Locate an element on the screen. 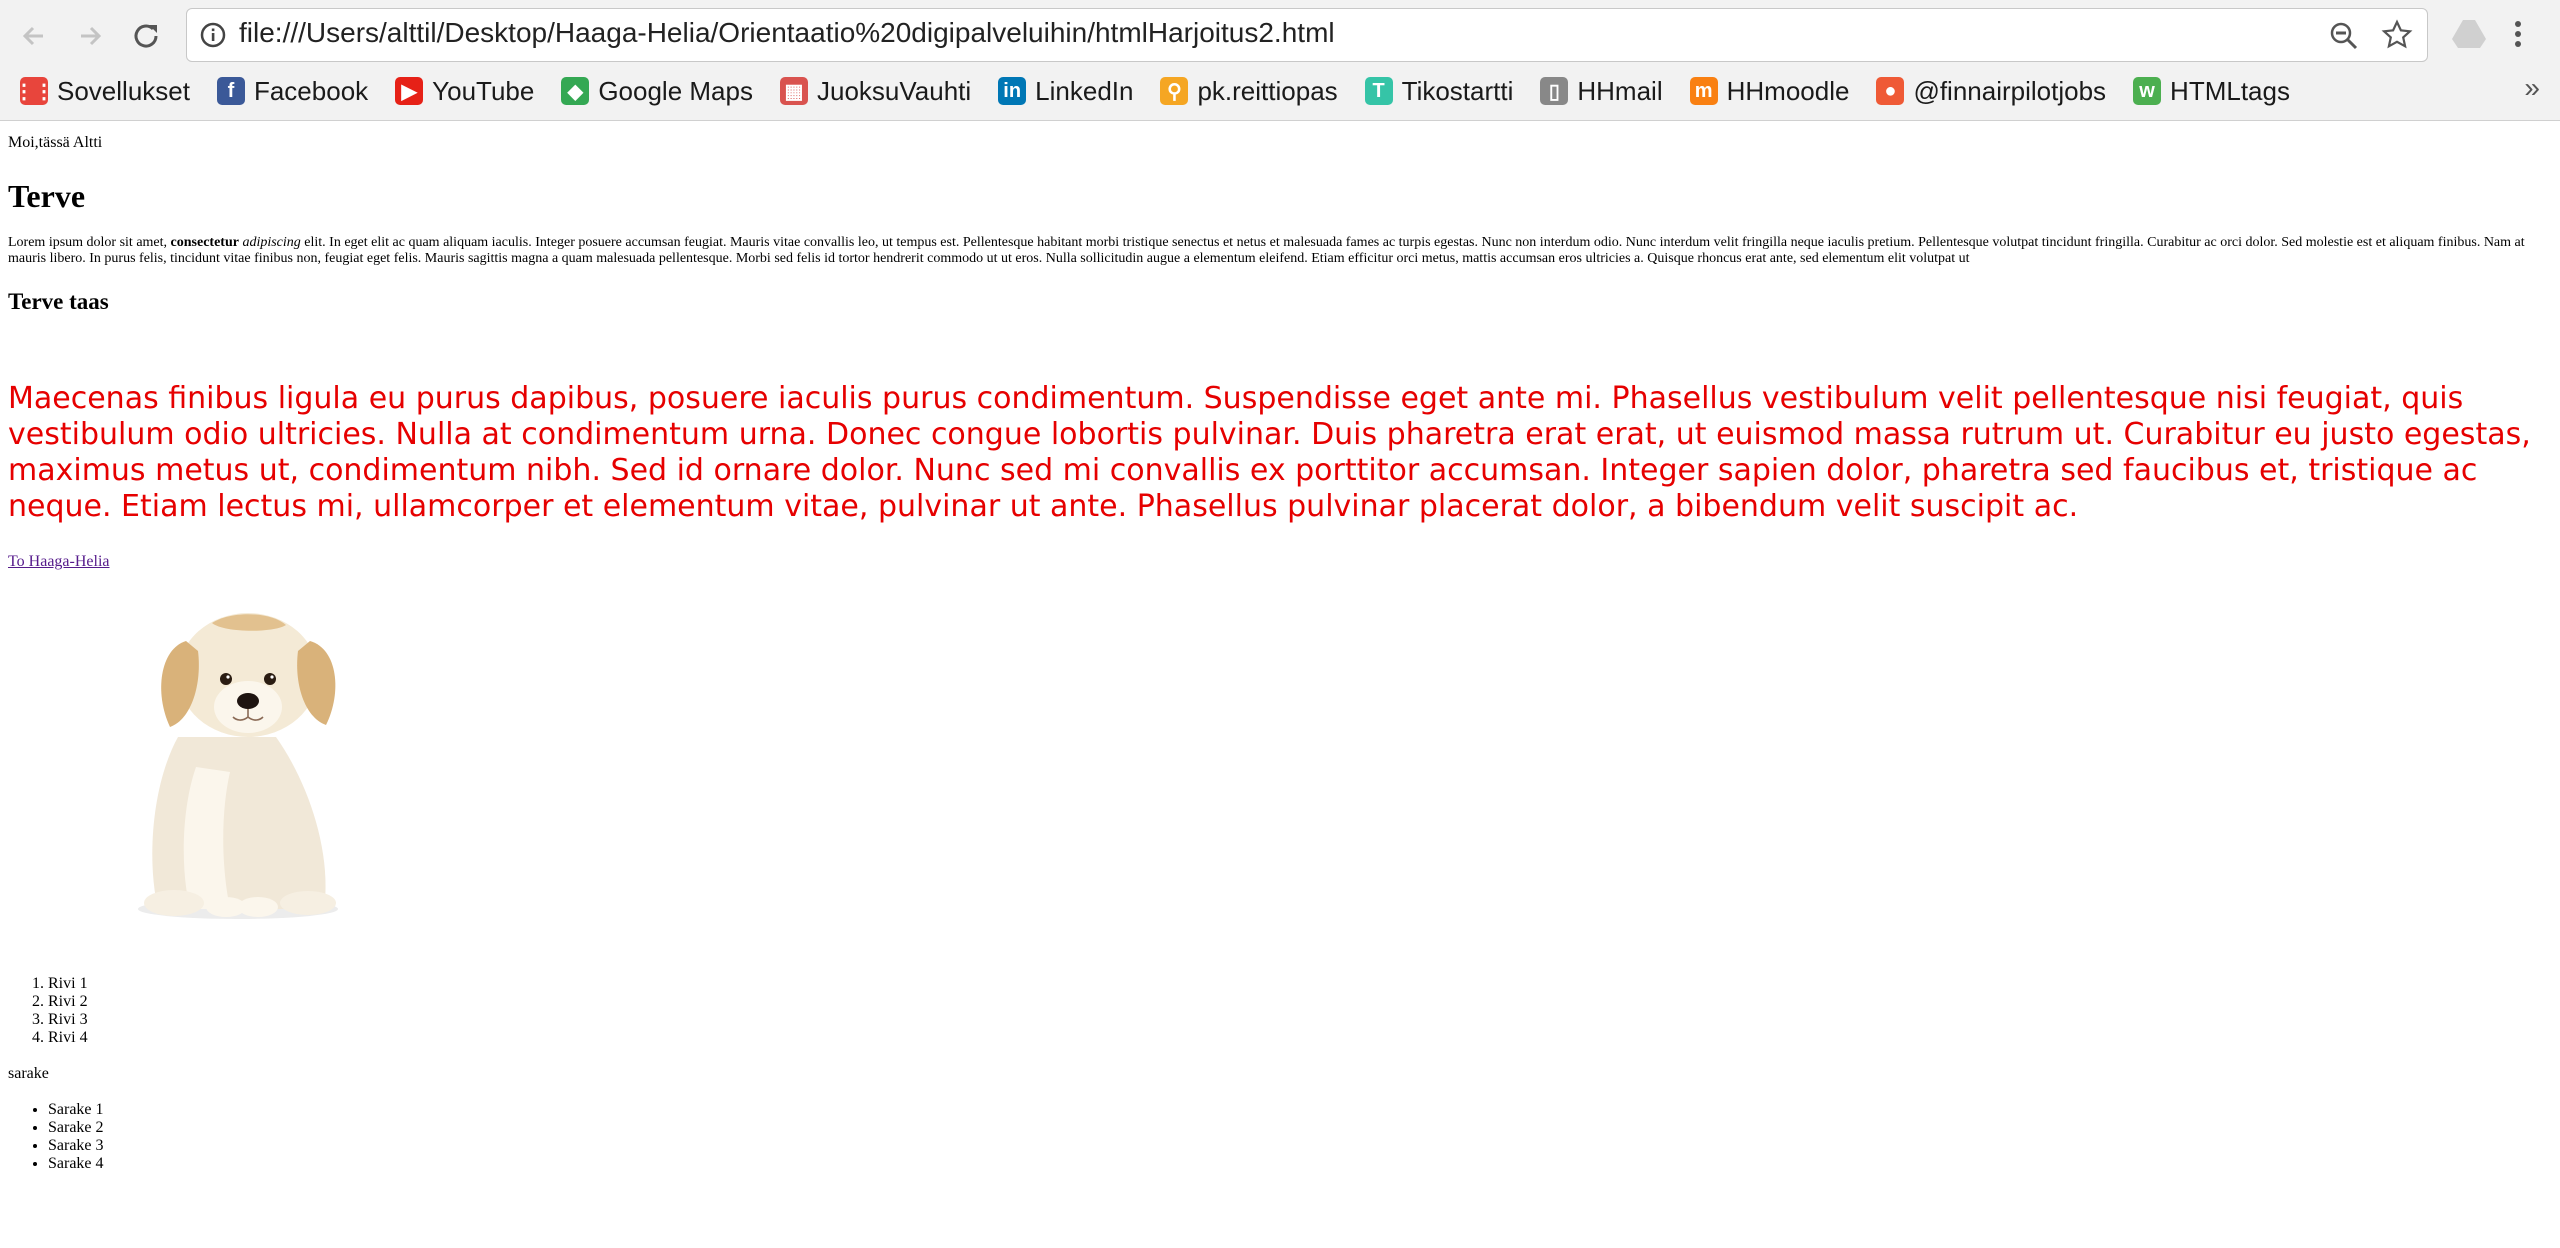 This screenshot has width=2560, height=1248. star-icon is located at coordinates (2397, 35).